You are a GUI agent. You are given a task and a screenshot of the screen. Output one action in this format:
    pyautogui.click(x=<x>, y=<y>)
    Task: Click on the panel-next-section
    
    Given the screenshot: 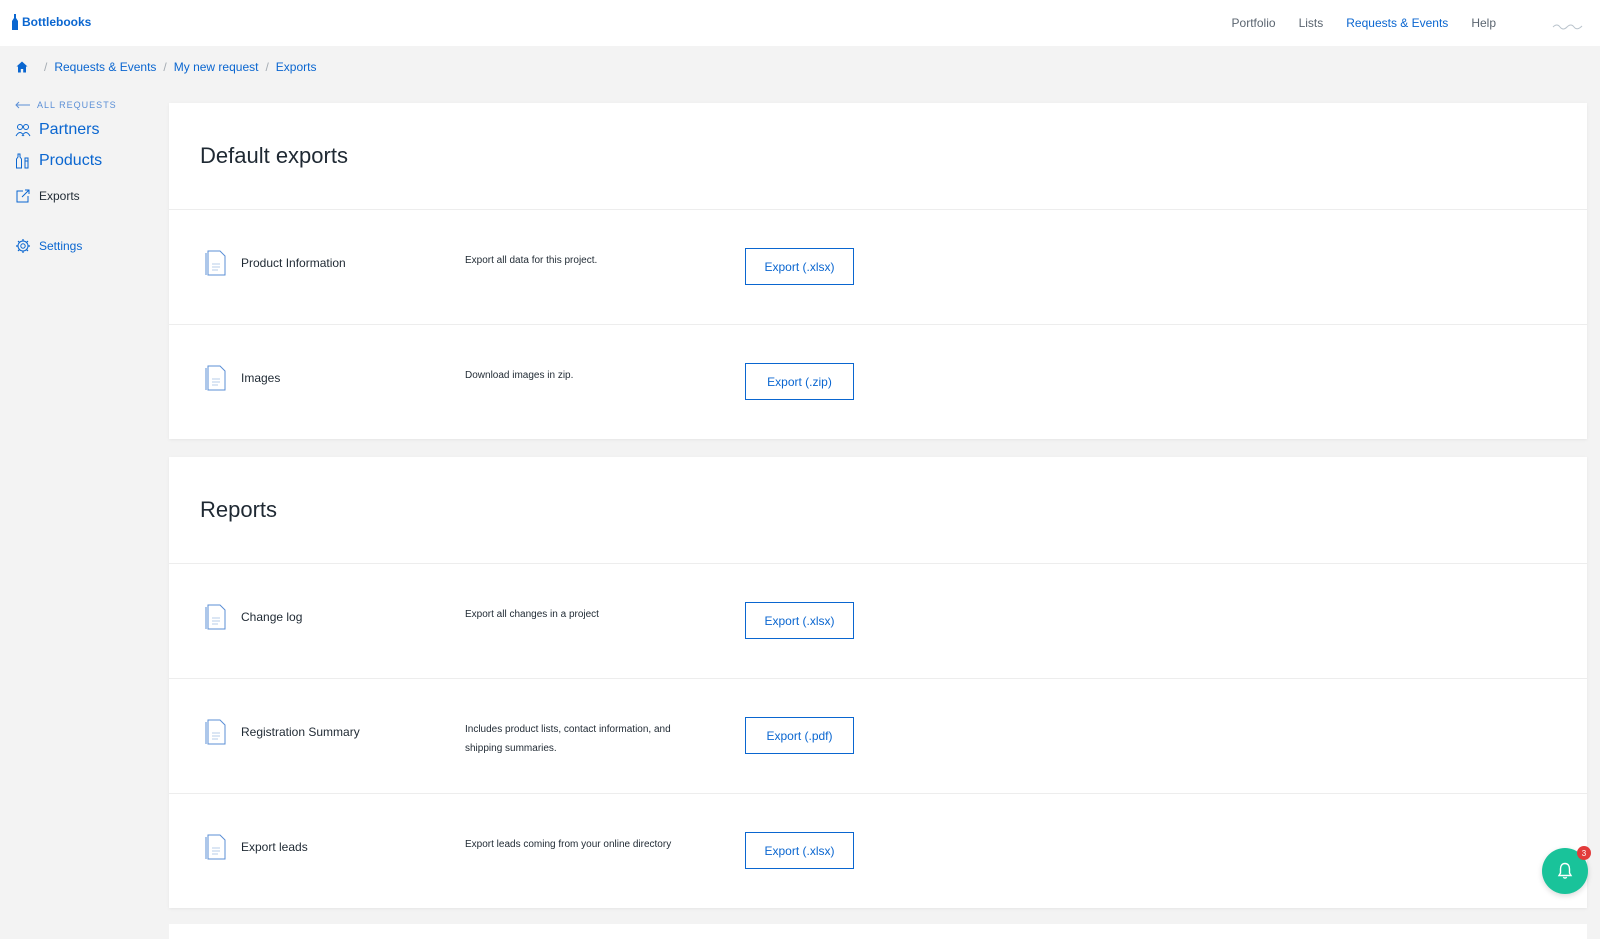 What is the action you would take?
    pyautogui.click(x=878, y=931)
    